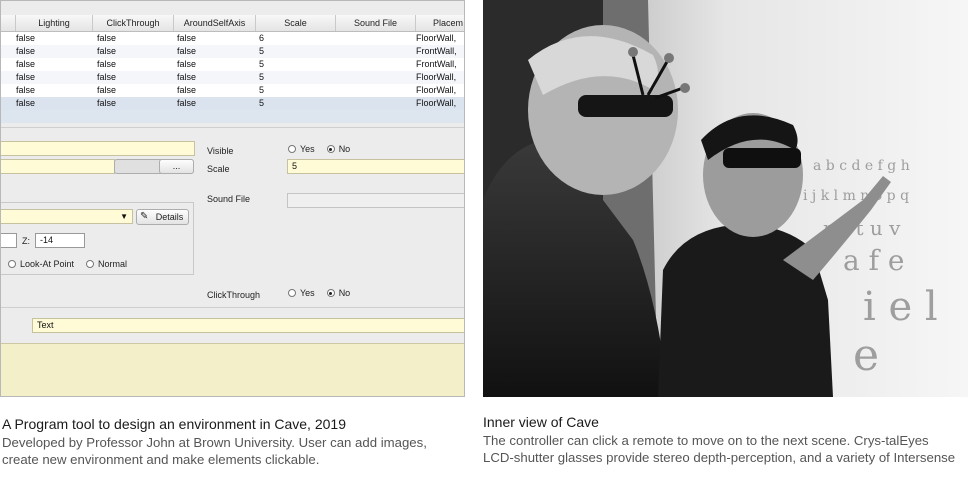 The image size is (970, 502). What do you see at coordinates (232, 103) in the screenshot?
I see `table-row-selected: false false false 5 FloorWall,` at bounding box center [232, 103].